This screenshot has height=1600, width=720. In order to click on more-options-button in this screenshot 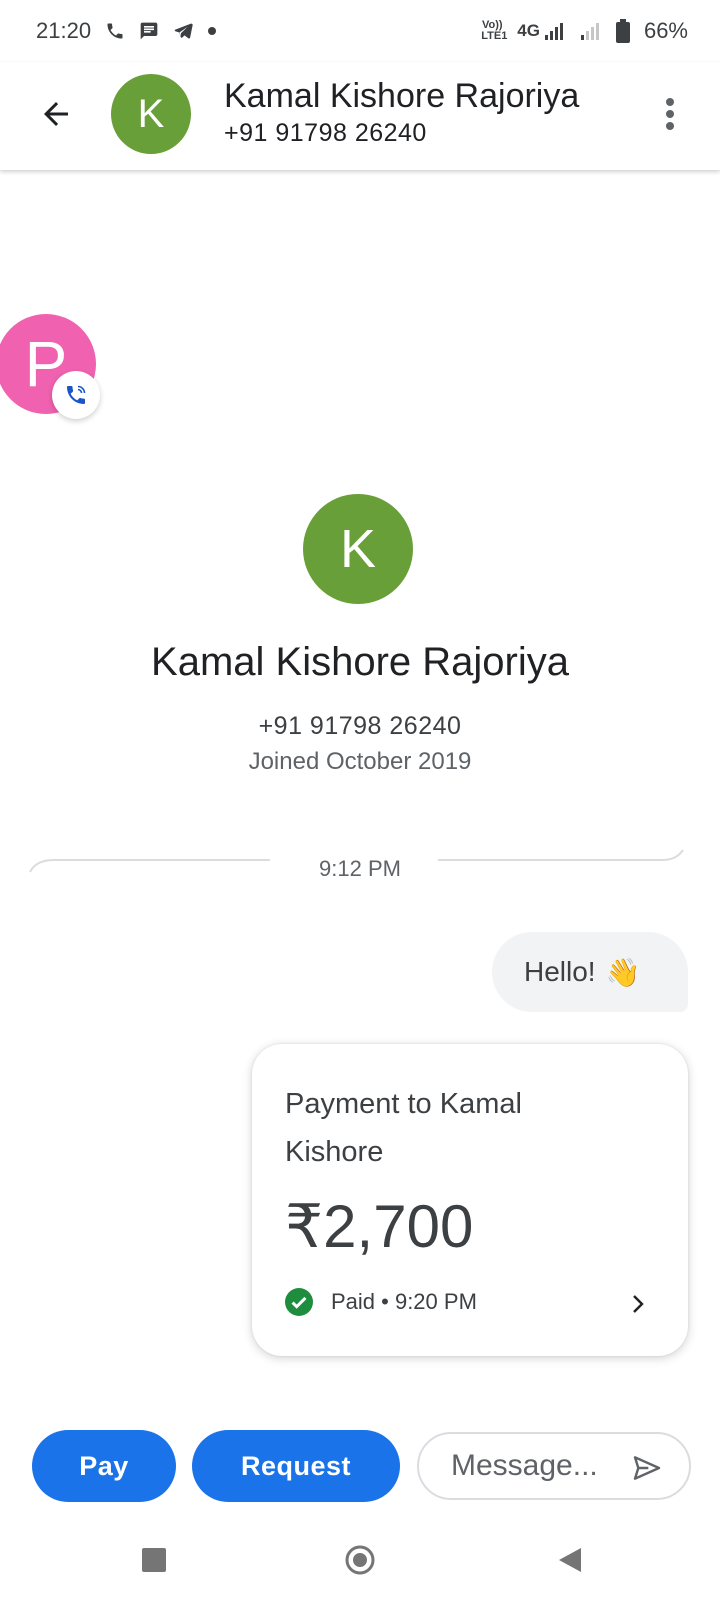, I will do `click(670, 114)`.